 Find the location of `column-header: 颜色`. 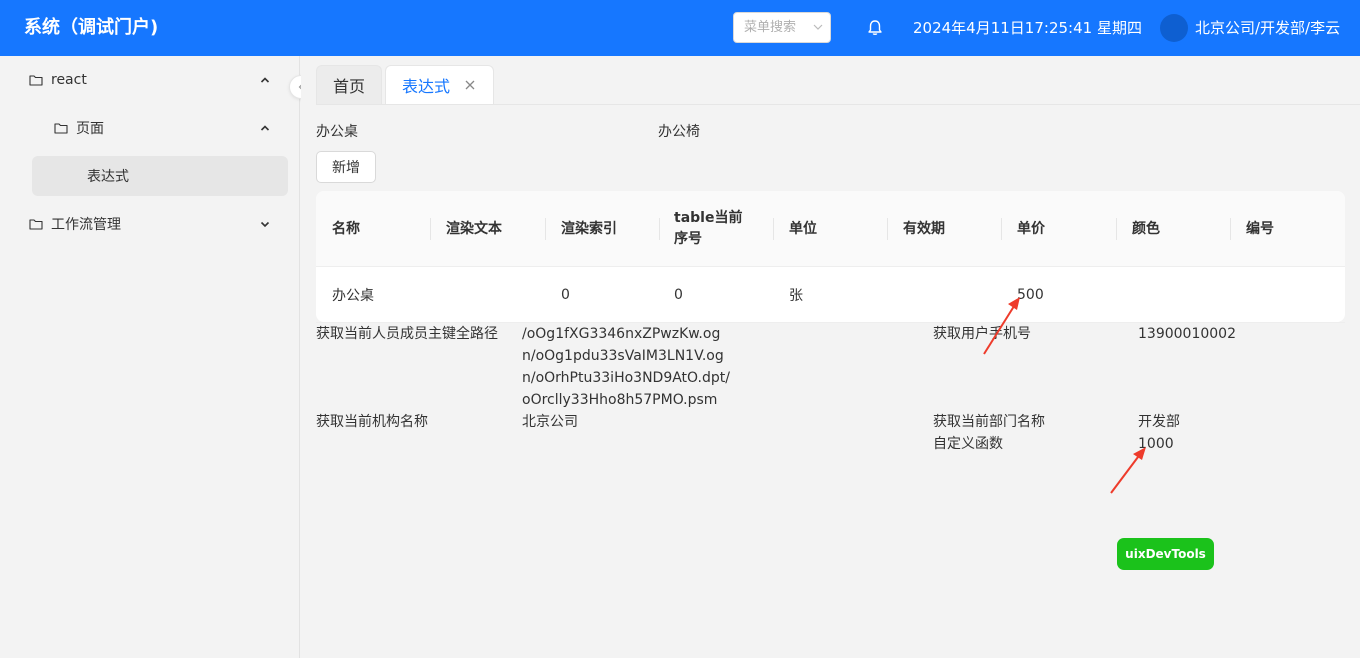

column-header: 颜色 is located at coordinates (1182, 229).